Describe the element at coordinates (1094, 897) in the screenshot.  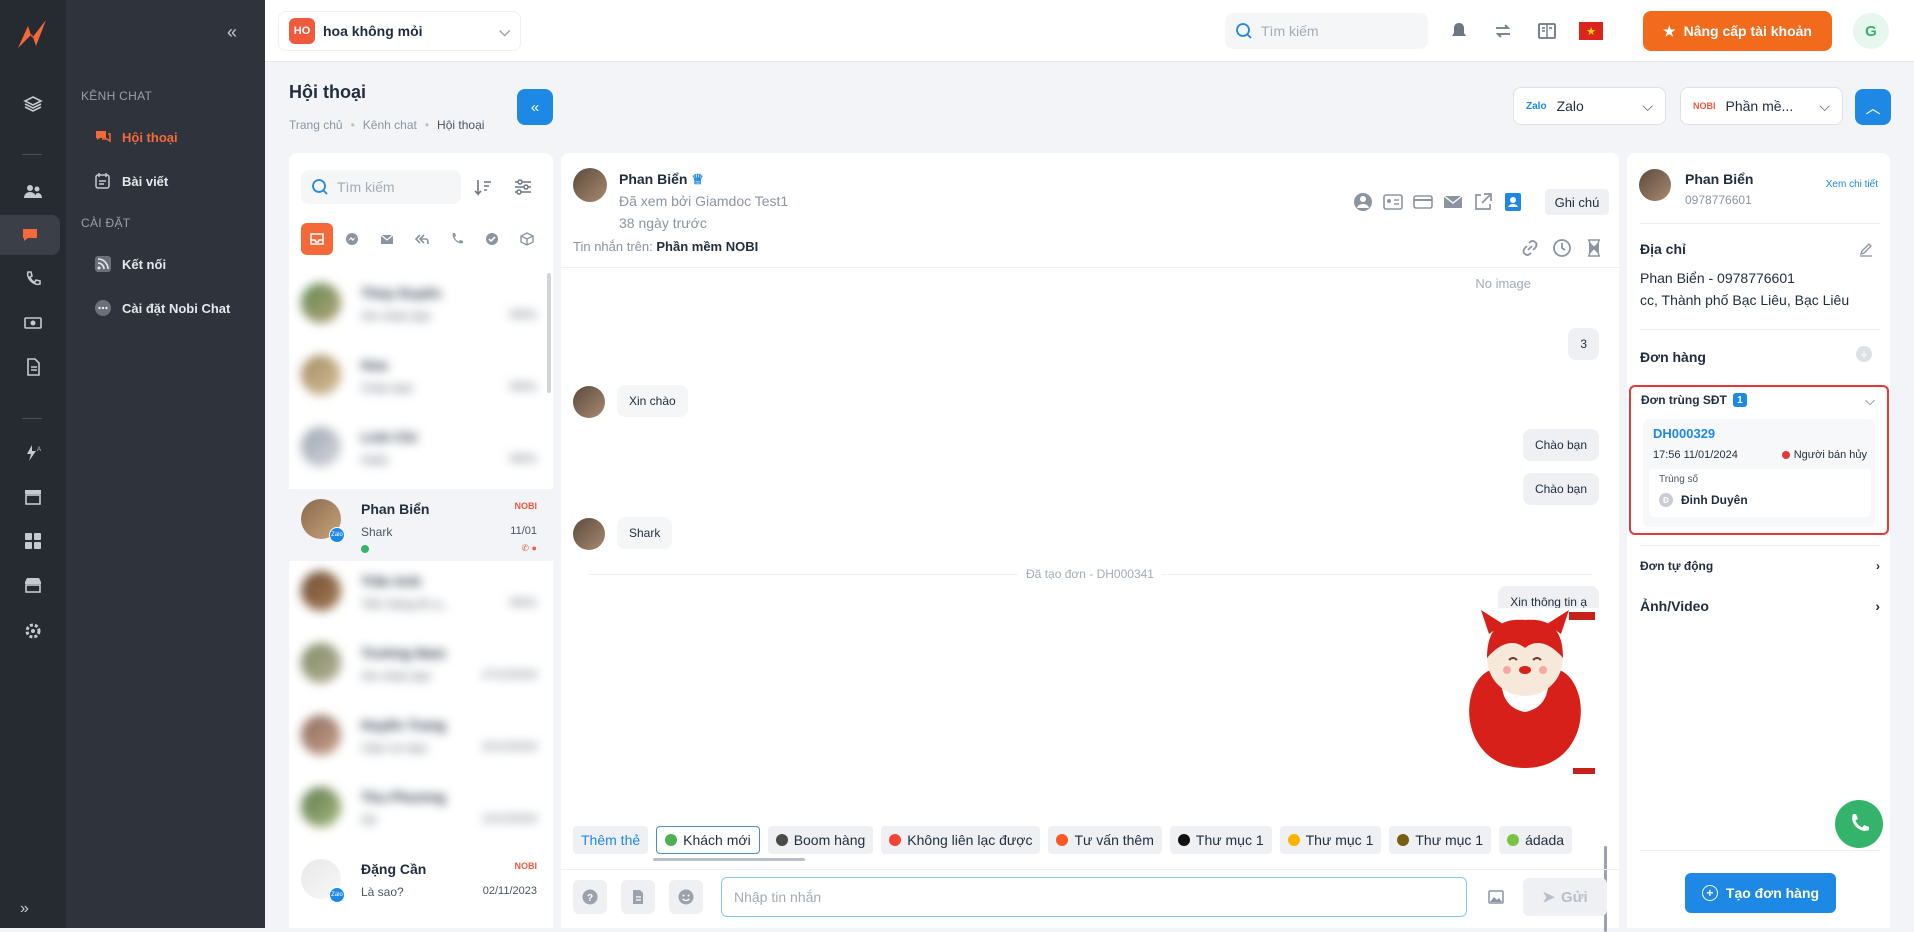
I see `message-input` at that location.